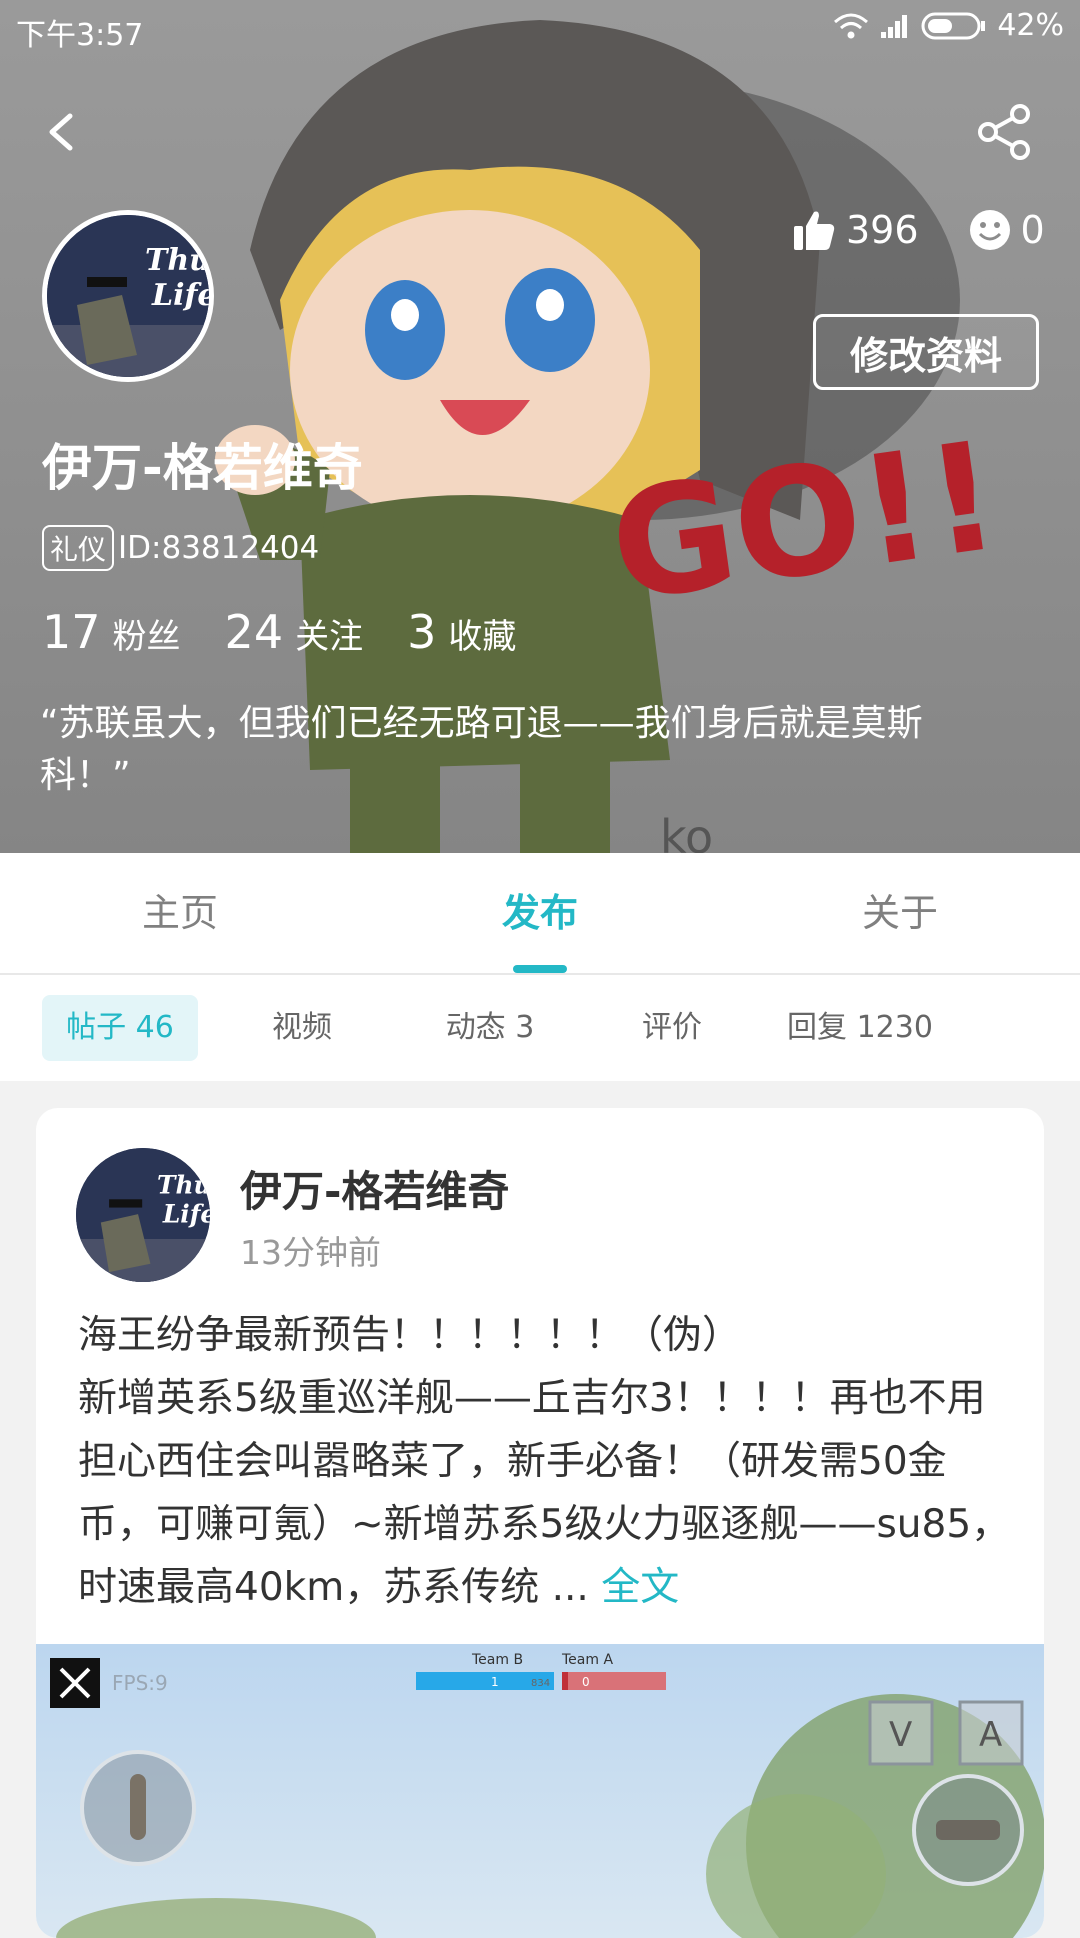 This screenshot has height=1938, width=1080. I want to click on tag-badge: 礼仪, so click(78, 548).